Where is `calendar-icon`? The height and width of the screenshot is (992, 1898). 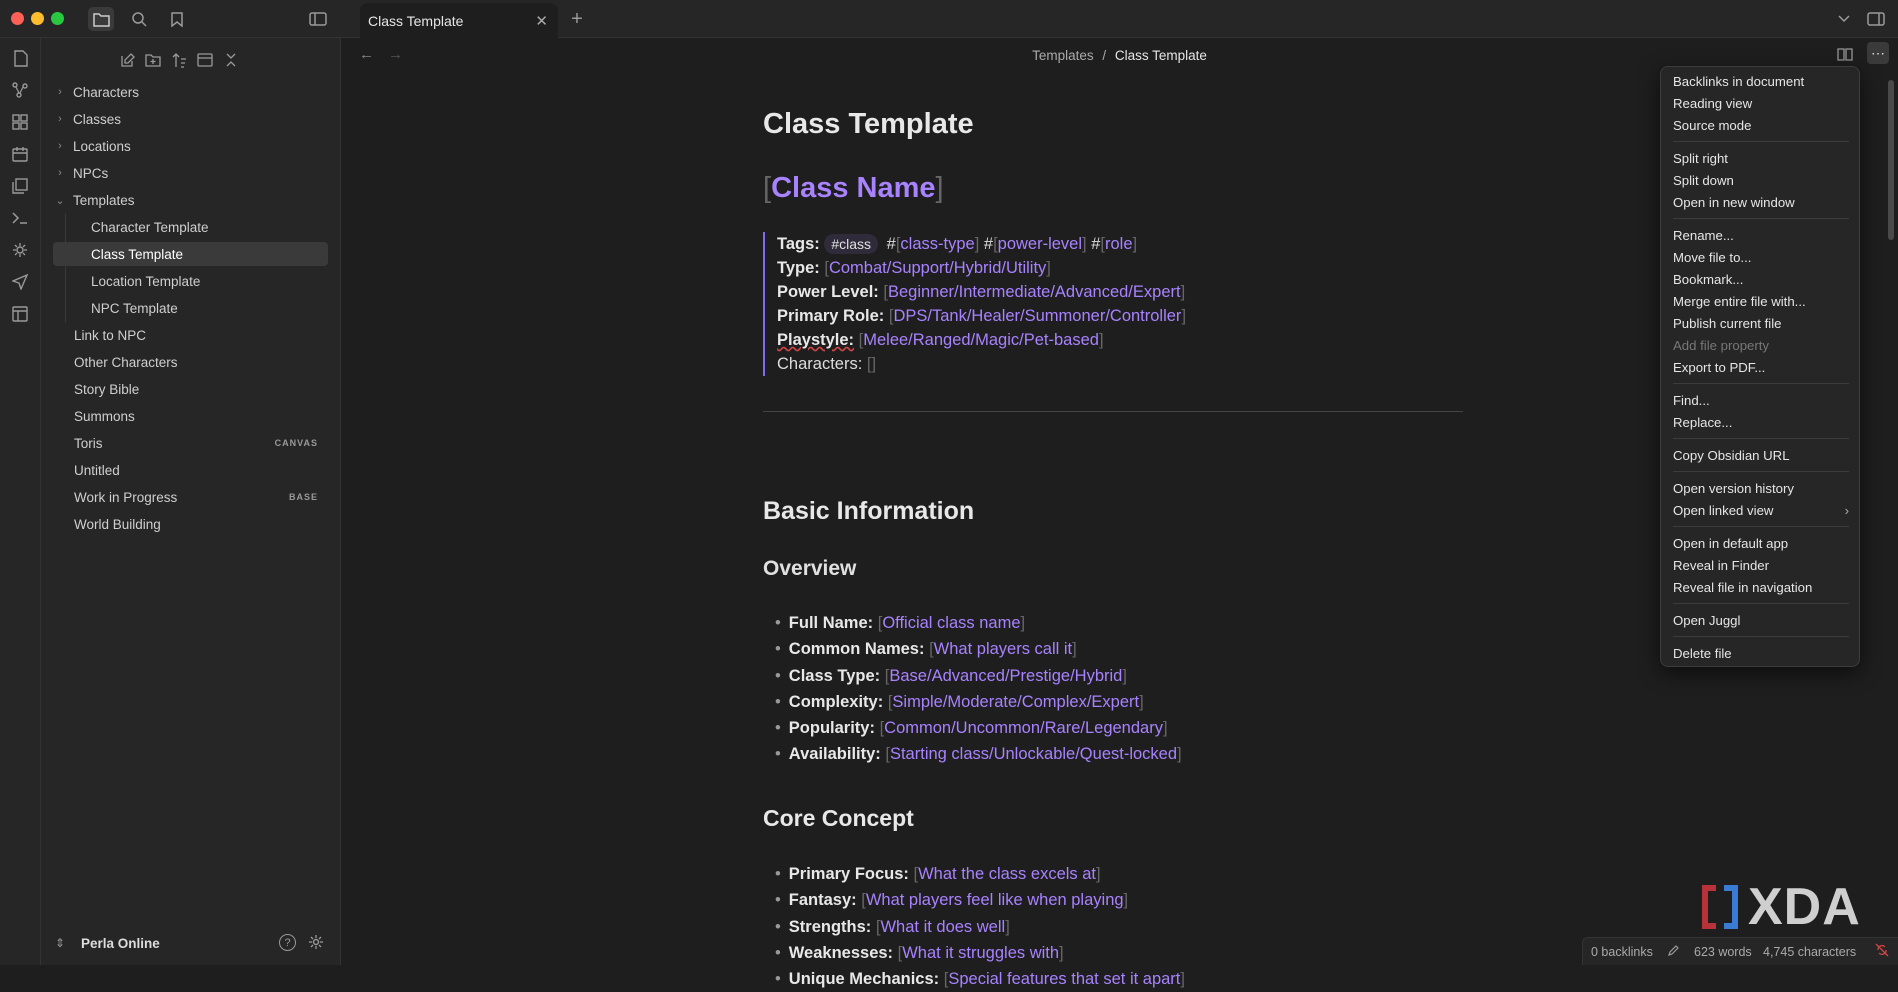
calendar-icon is located at coordinates (20, 154).